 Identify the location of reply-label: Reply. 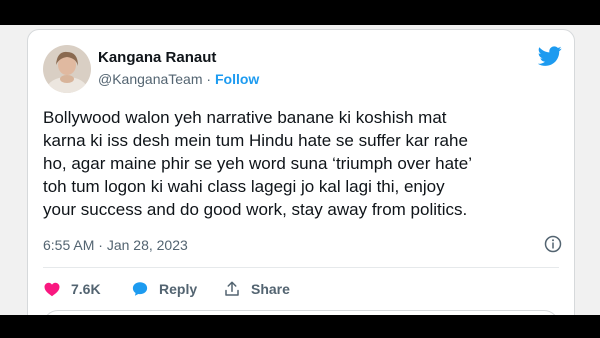
(178, 289).